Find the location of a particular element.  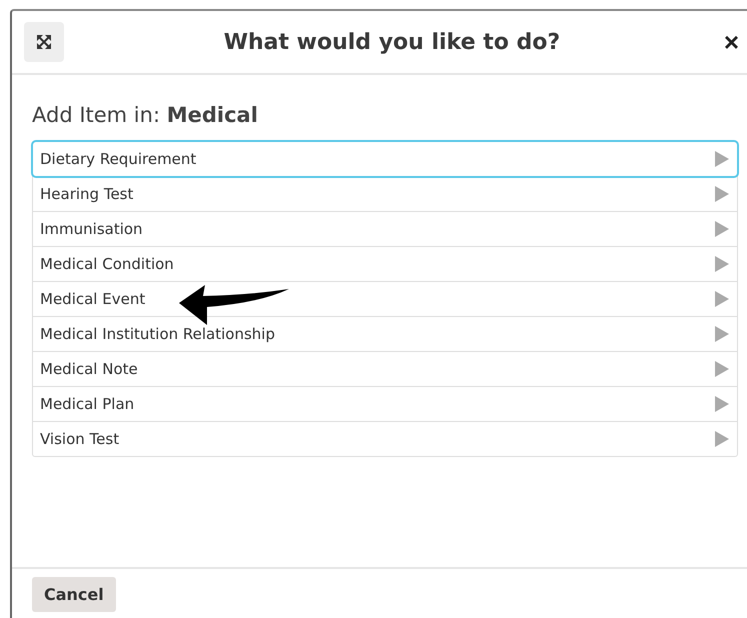

list-item: Medical Note is located at coordinates (385, 368).